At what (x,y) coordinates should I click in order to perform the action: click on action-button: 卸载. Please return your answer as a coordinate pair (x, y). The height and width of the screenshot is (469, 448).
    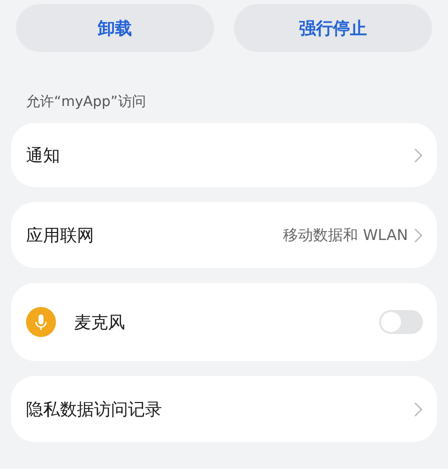
    Looking at the image, I should click on (115, 28).